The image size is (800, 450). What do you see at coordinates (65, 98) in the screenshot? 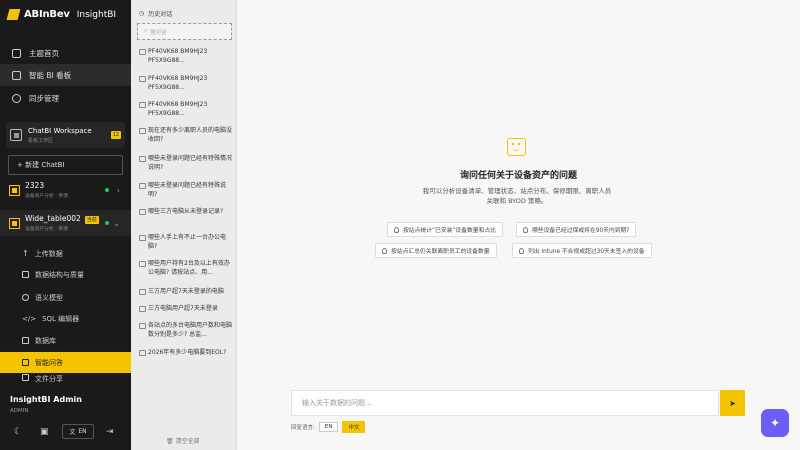
I see `nav-item-sync: 同步管理` at bounding box center [65, 98].